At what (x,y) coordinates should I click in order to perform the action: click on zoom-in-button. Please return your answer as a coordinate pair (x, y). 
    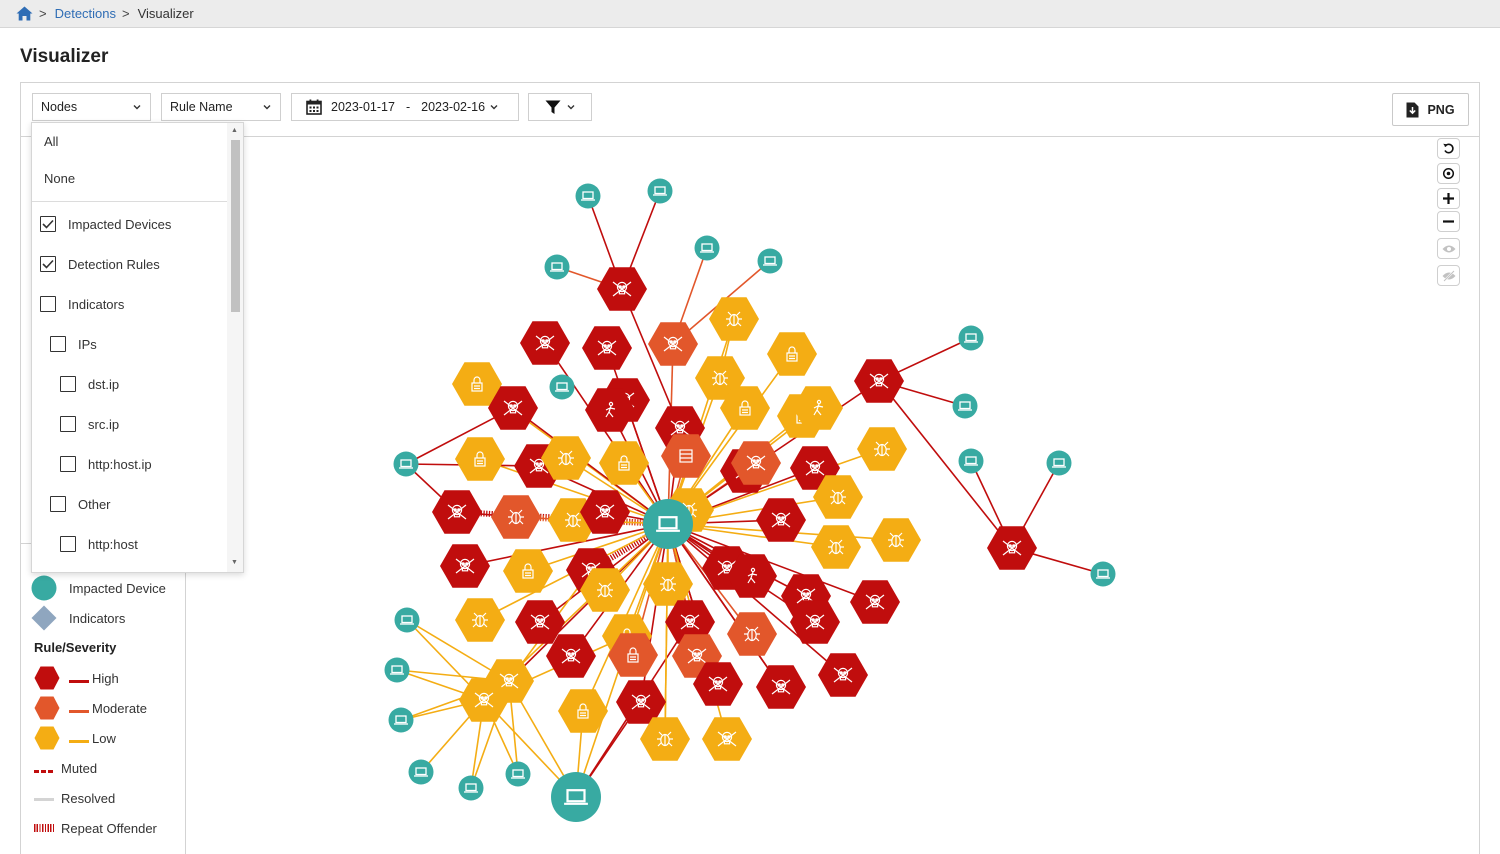
    Looking at the image, I should click on (1448, 198).